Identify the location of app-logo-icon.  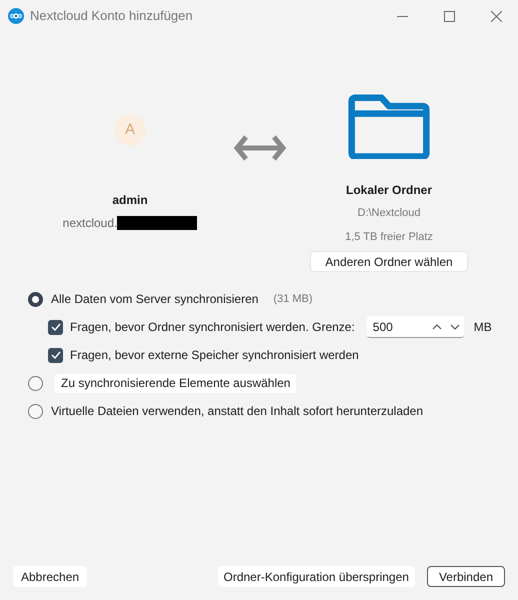
(16, 16).